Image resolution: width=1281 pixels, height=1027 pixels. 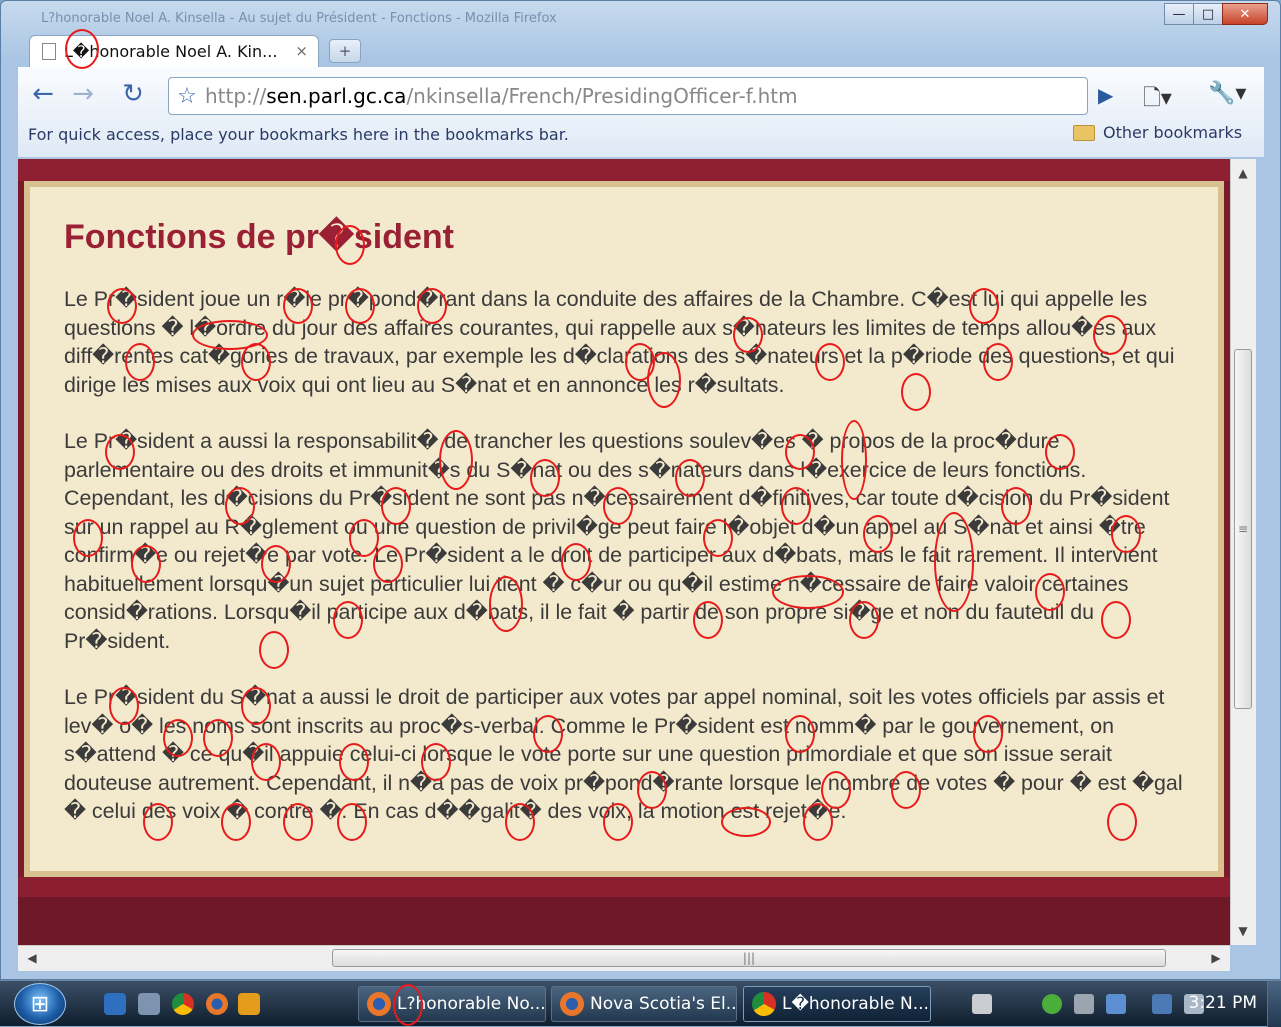 I want to click on security-icon, so click(x=1052, y=1004).